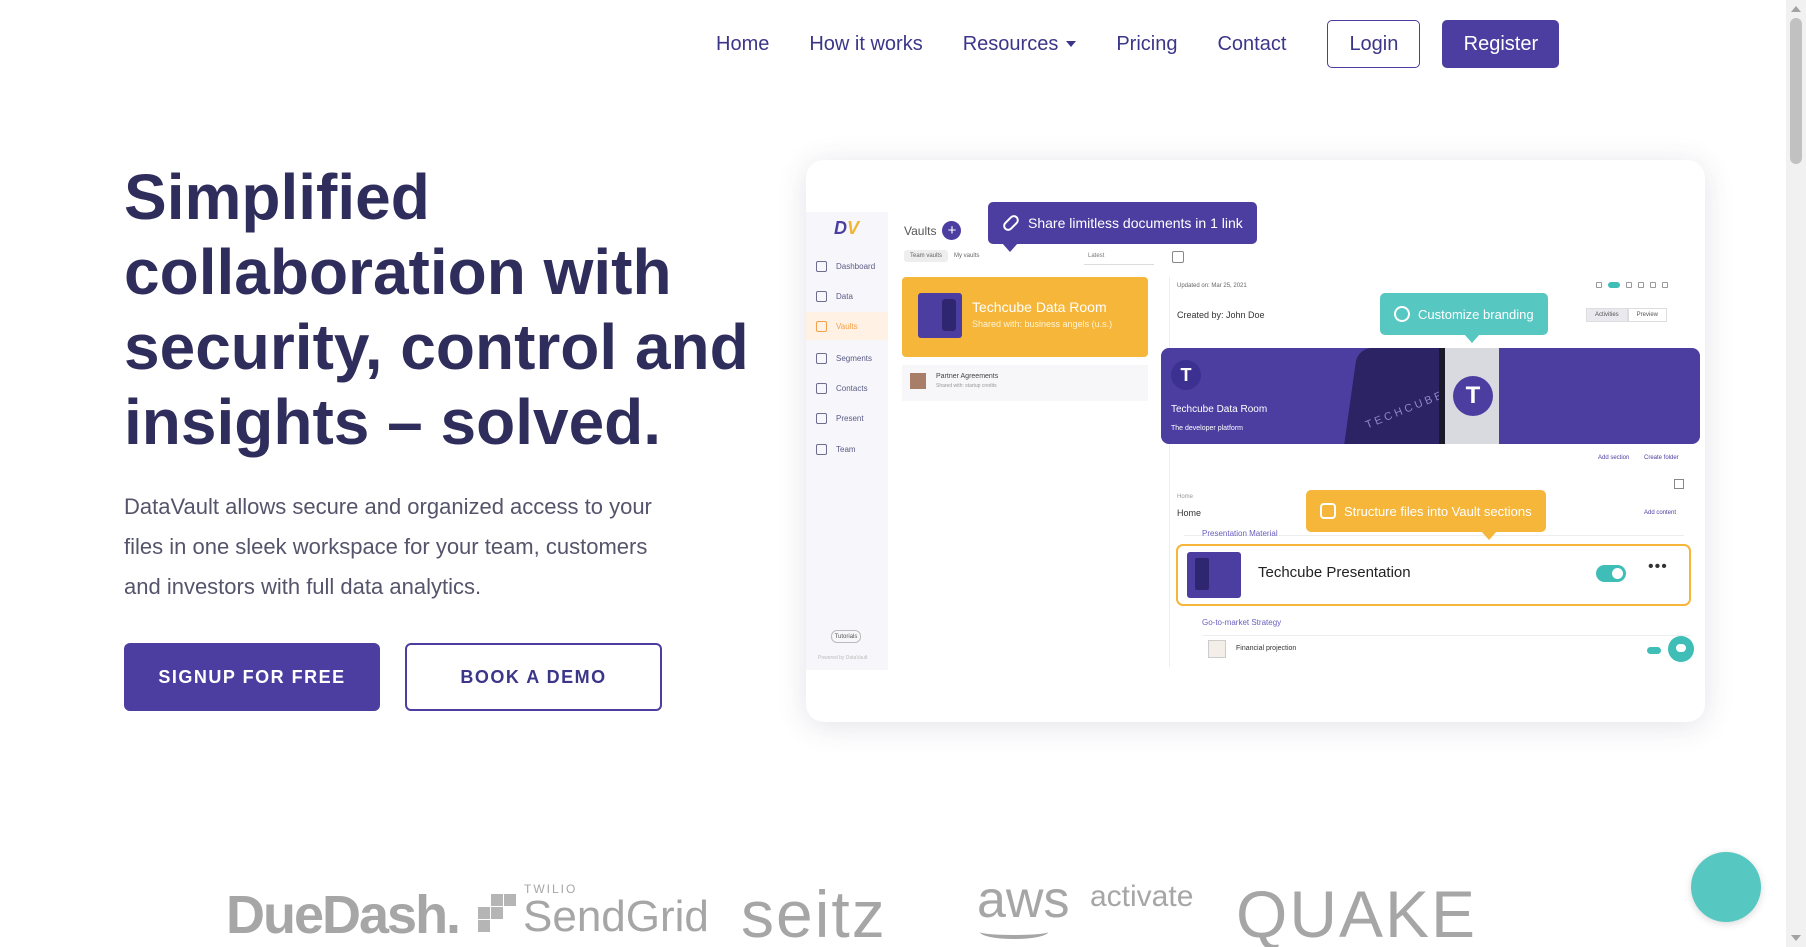  I want to click on mockup-tutorials: Tutorials, so click(846, 636).